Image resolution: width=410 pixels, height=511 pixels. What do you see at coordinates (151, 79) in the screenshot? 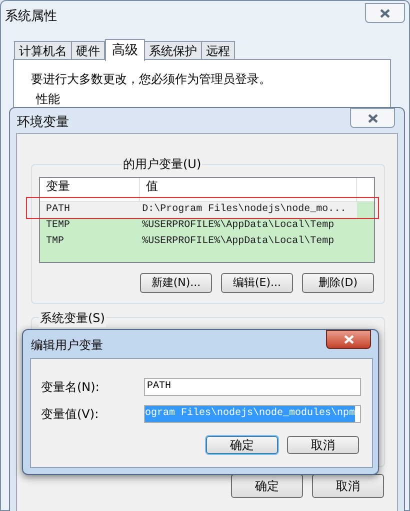
I see `notice-text: 要进行大多数更改，您必须作为管理员登录。` at bounding box center [151, 79].